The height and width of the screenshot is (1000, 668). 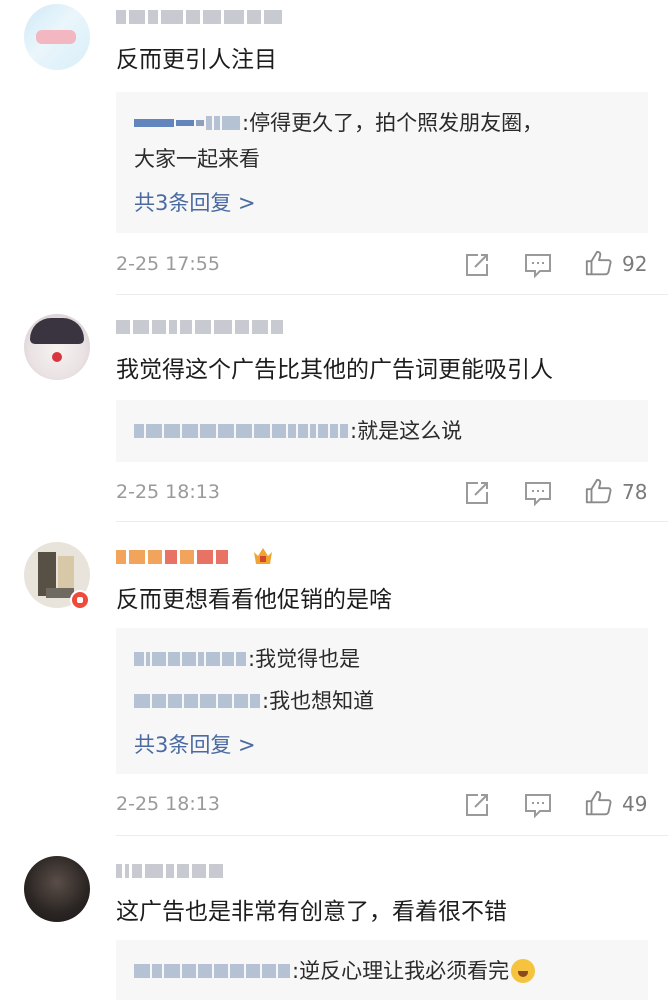 I want to click on reply-box: : 逆反心理让我必须看完, so click(x=382, y=970).